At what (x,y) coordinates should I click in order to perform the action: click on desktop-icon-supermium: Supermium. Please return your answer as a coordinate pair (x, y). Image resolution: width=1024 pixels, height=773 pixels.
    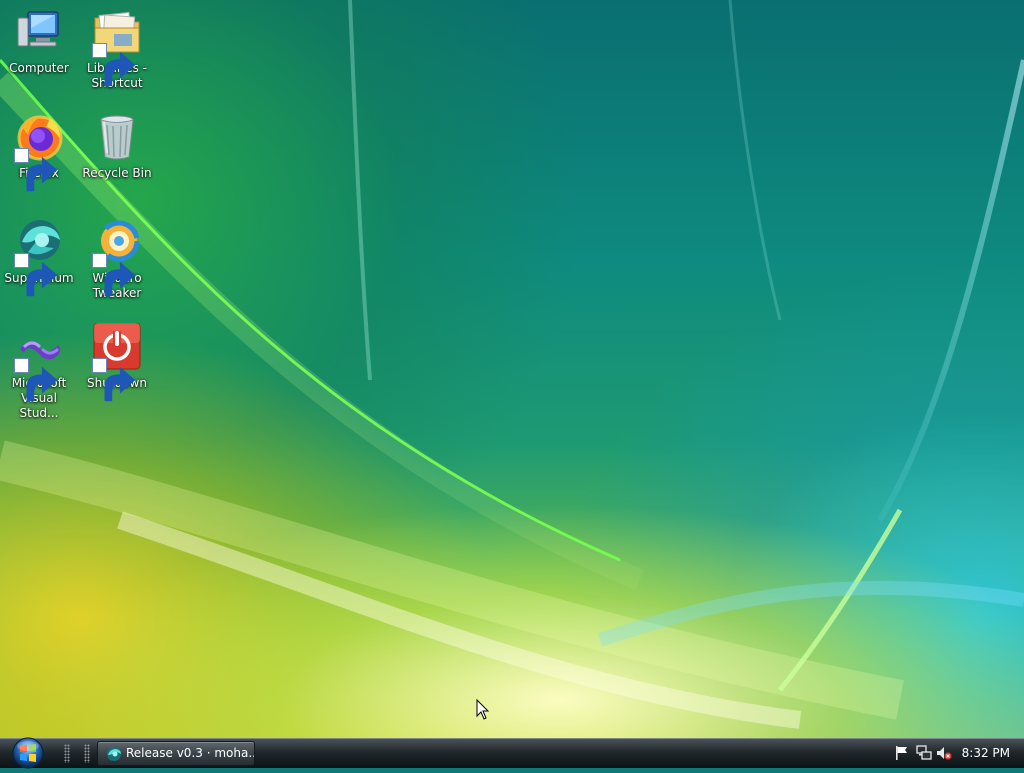
    Looking at the image, I should click on (39, 257).